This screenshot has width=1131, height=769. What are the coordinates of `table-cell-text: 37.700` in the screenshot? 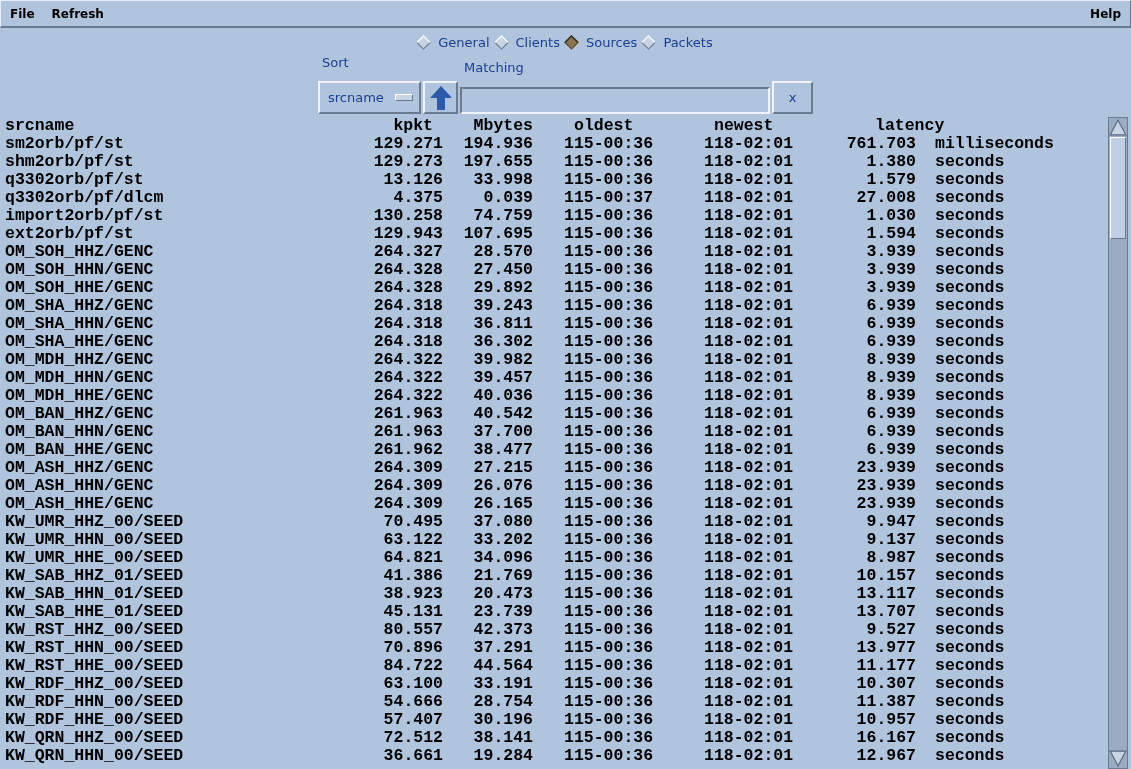 It's located at (502, 432).